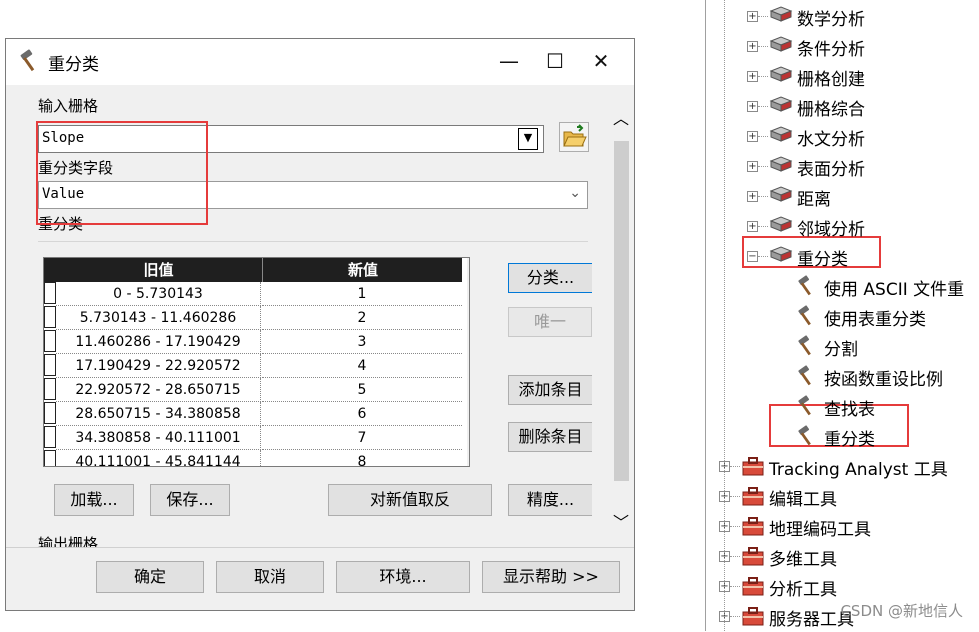 The image size is (979, 632). I want to click on tree-node-label: 重分类, so click(822, 260).